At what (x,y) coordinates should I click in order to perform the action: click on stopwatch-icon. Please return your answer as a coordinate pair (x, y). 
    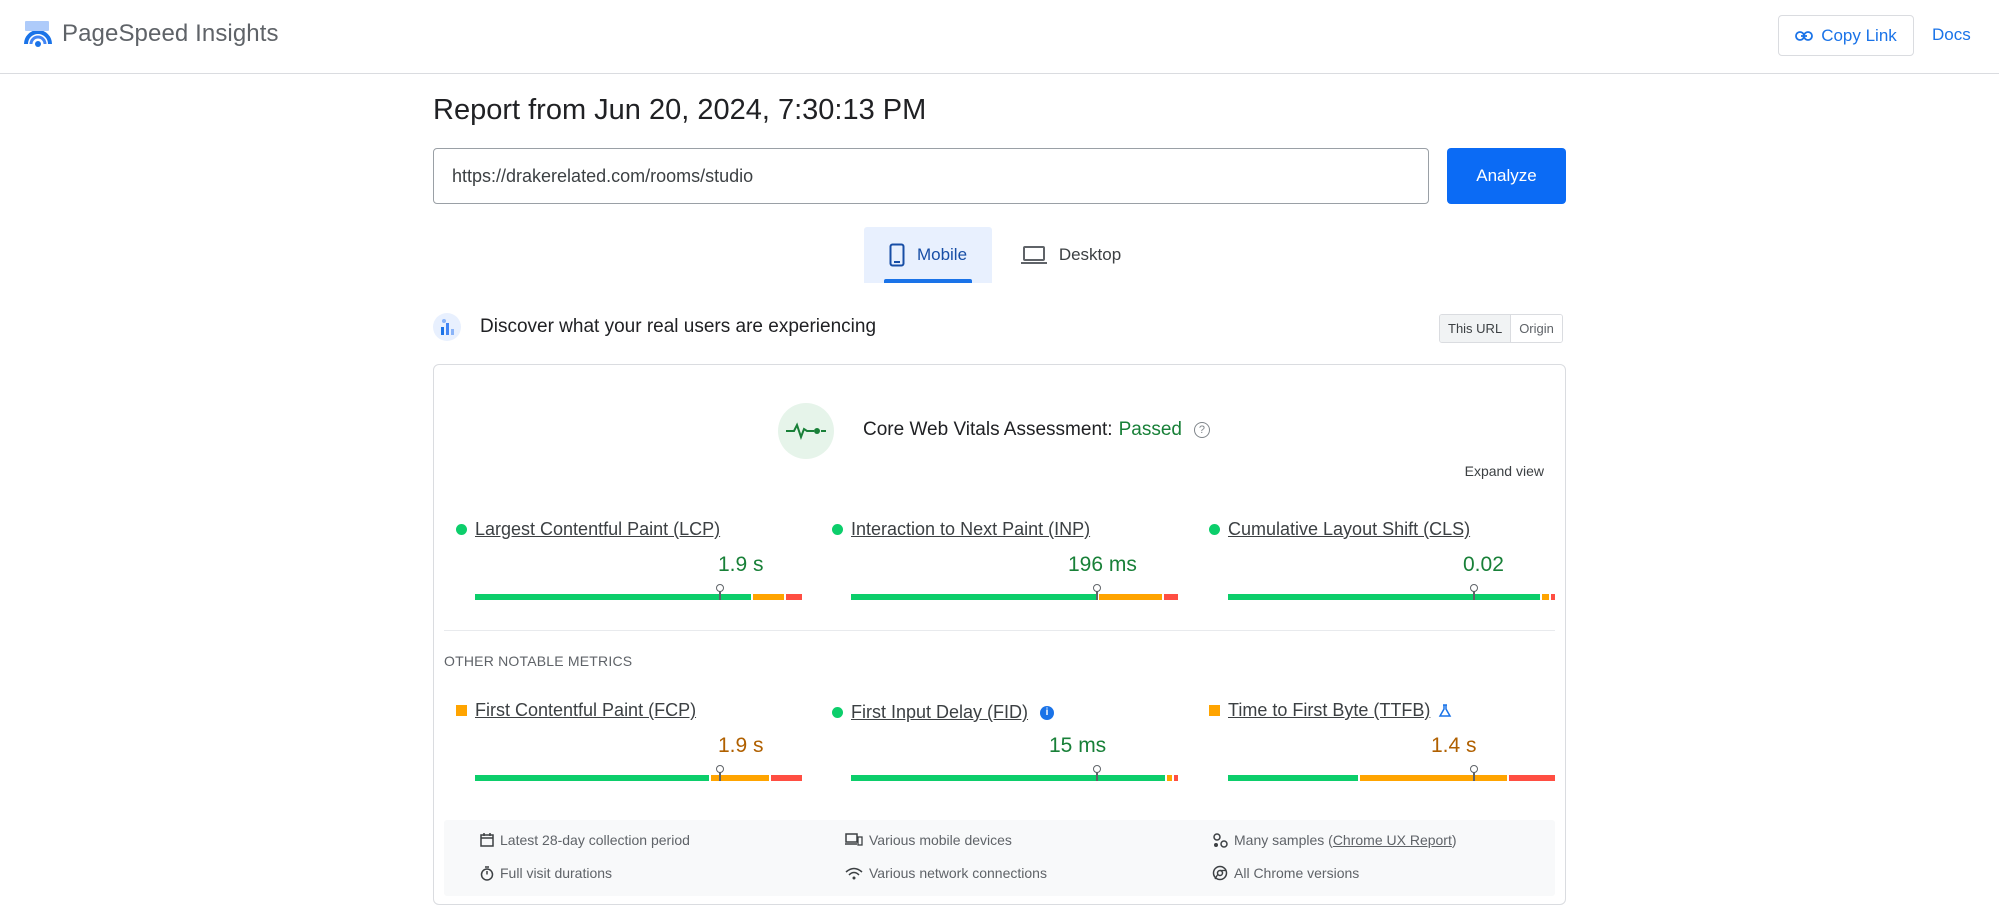
    Looking at the image, I should click on (487, 873).